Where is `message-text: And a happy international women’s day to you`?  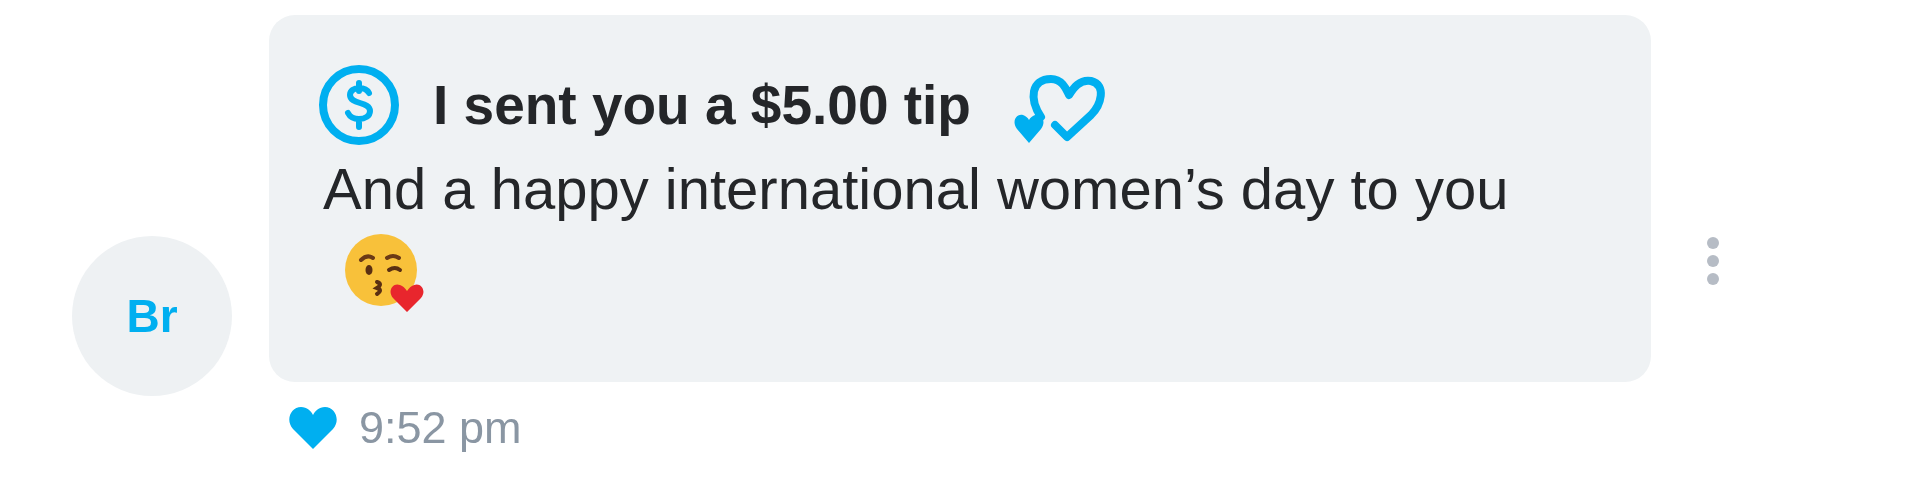 message-text: And a happy international women’s day to you is located at coordinates (916, 188).